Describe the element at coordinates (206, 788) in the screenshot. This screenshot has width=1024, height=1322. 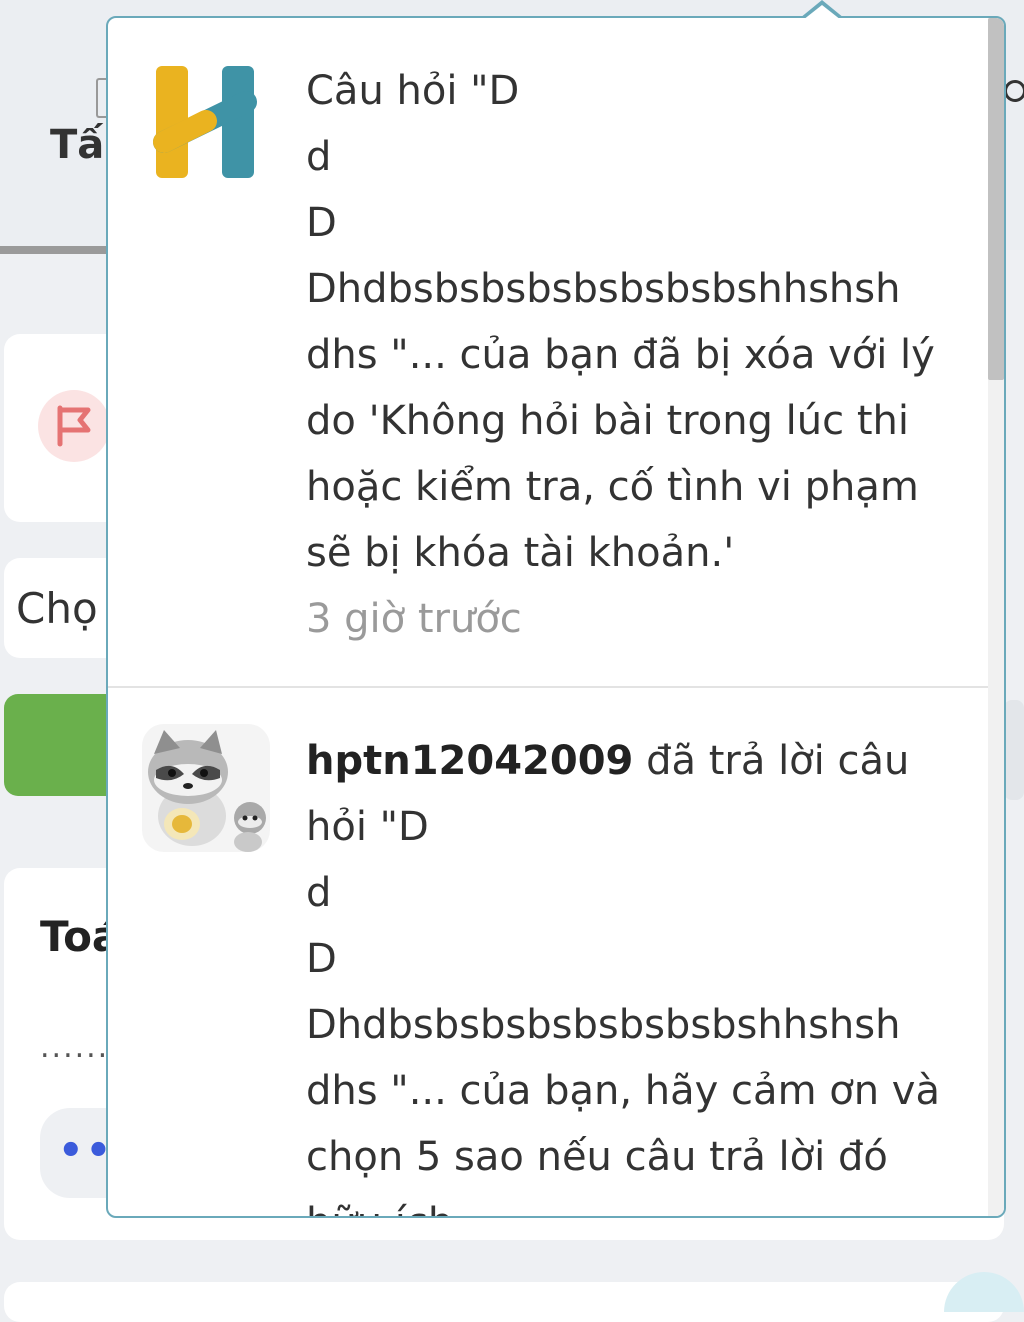
I see `raccoon-avatar-icon` at that location.